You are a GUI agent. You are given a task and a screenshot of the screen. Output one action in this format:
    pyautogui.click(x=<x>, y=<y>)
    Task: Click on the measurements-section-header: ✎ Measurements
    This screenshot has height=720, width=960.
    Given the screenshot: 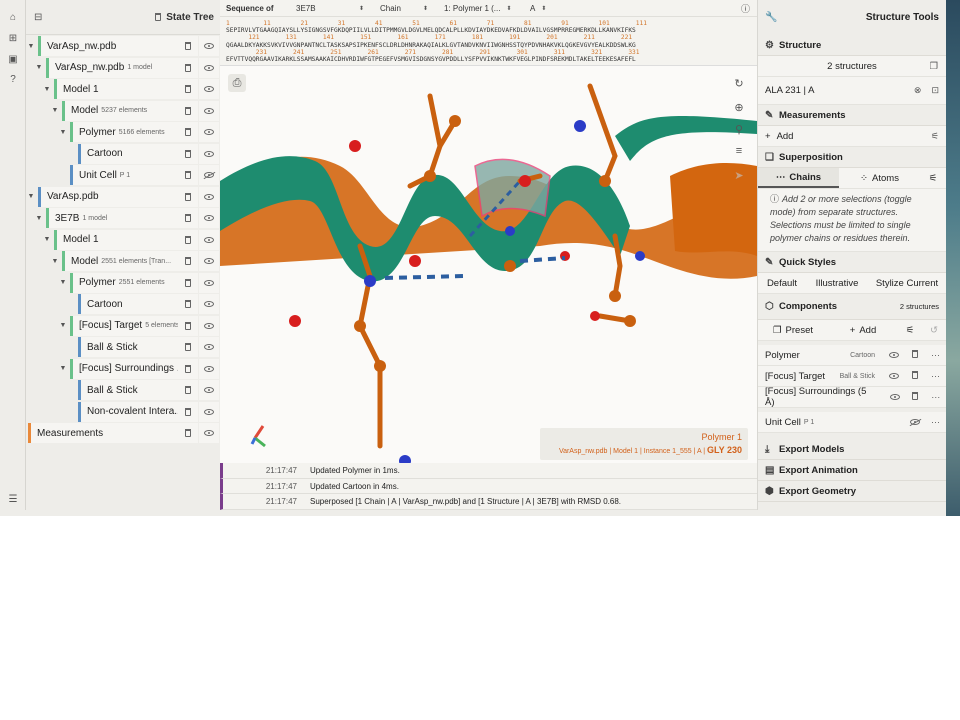 What is the action you would take?
    pyautogui.click(x=852, y=115)
    